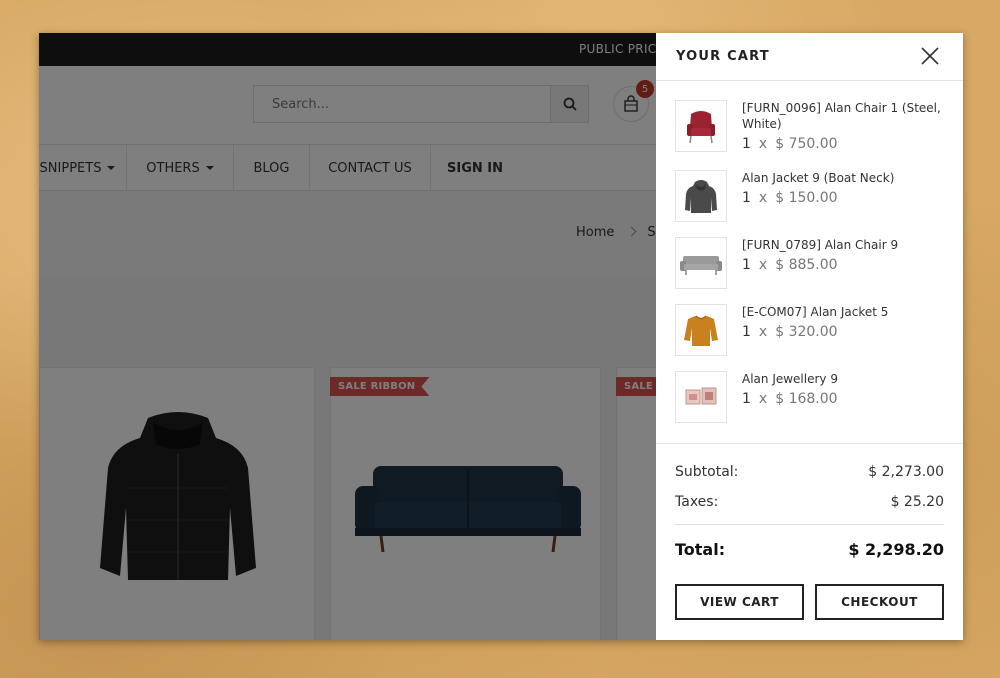 This screenshot has height=678, width=1000. What do you see at coordinates (697, 502) in the screenshot?
I see `taxes-label: Taxes:` at bounding box center [697, 502].